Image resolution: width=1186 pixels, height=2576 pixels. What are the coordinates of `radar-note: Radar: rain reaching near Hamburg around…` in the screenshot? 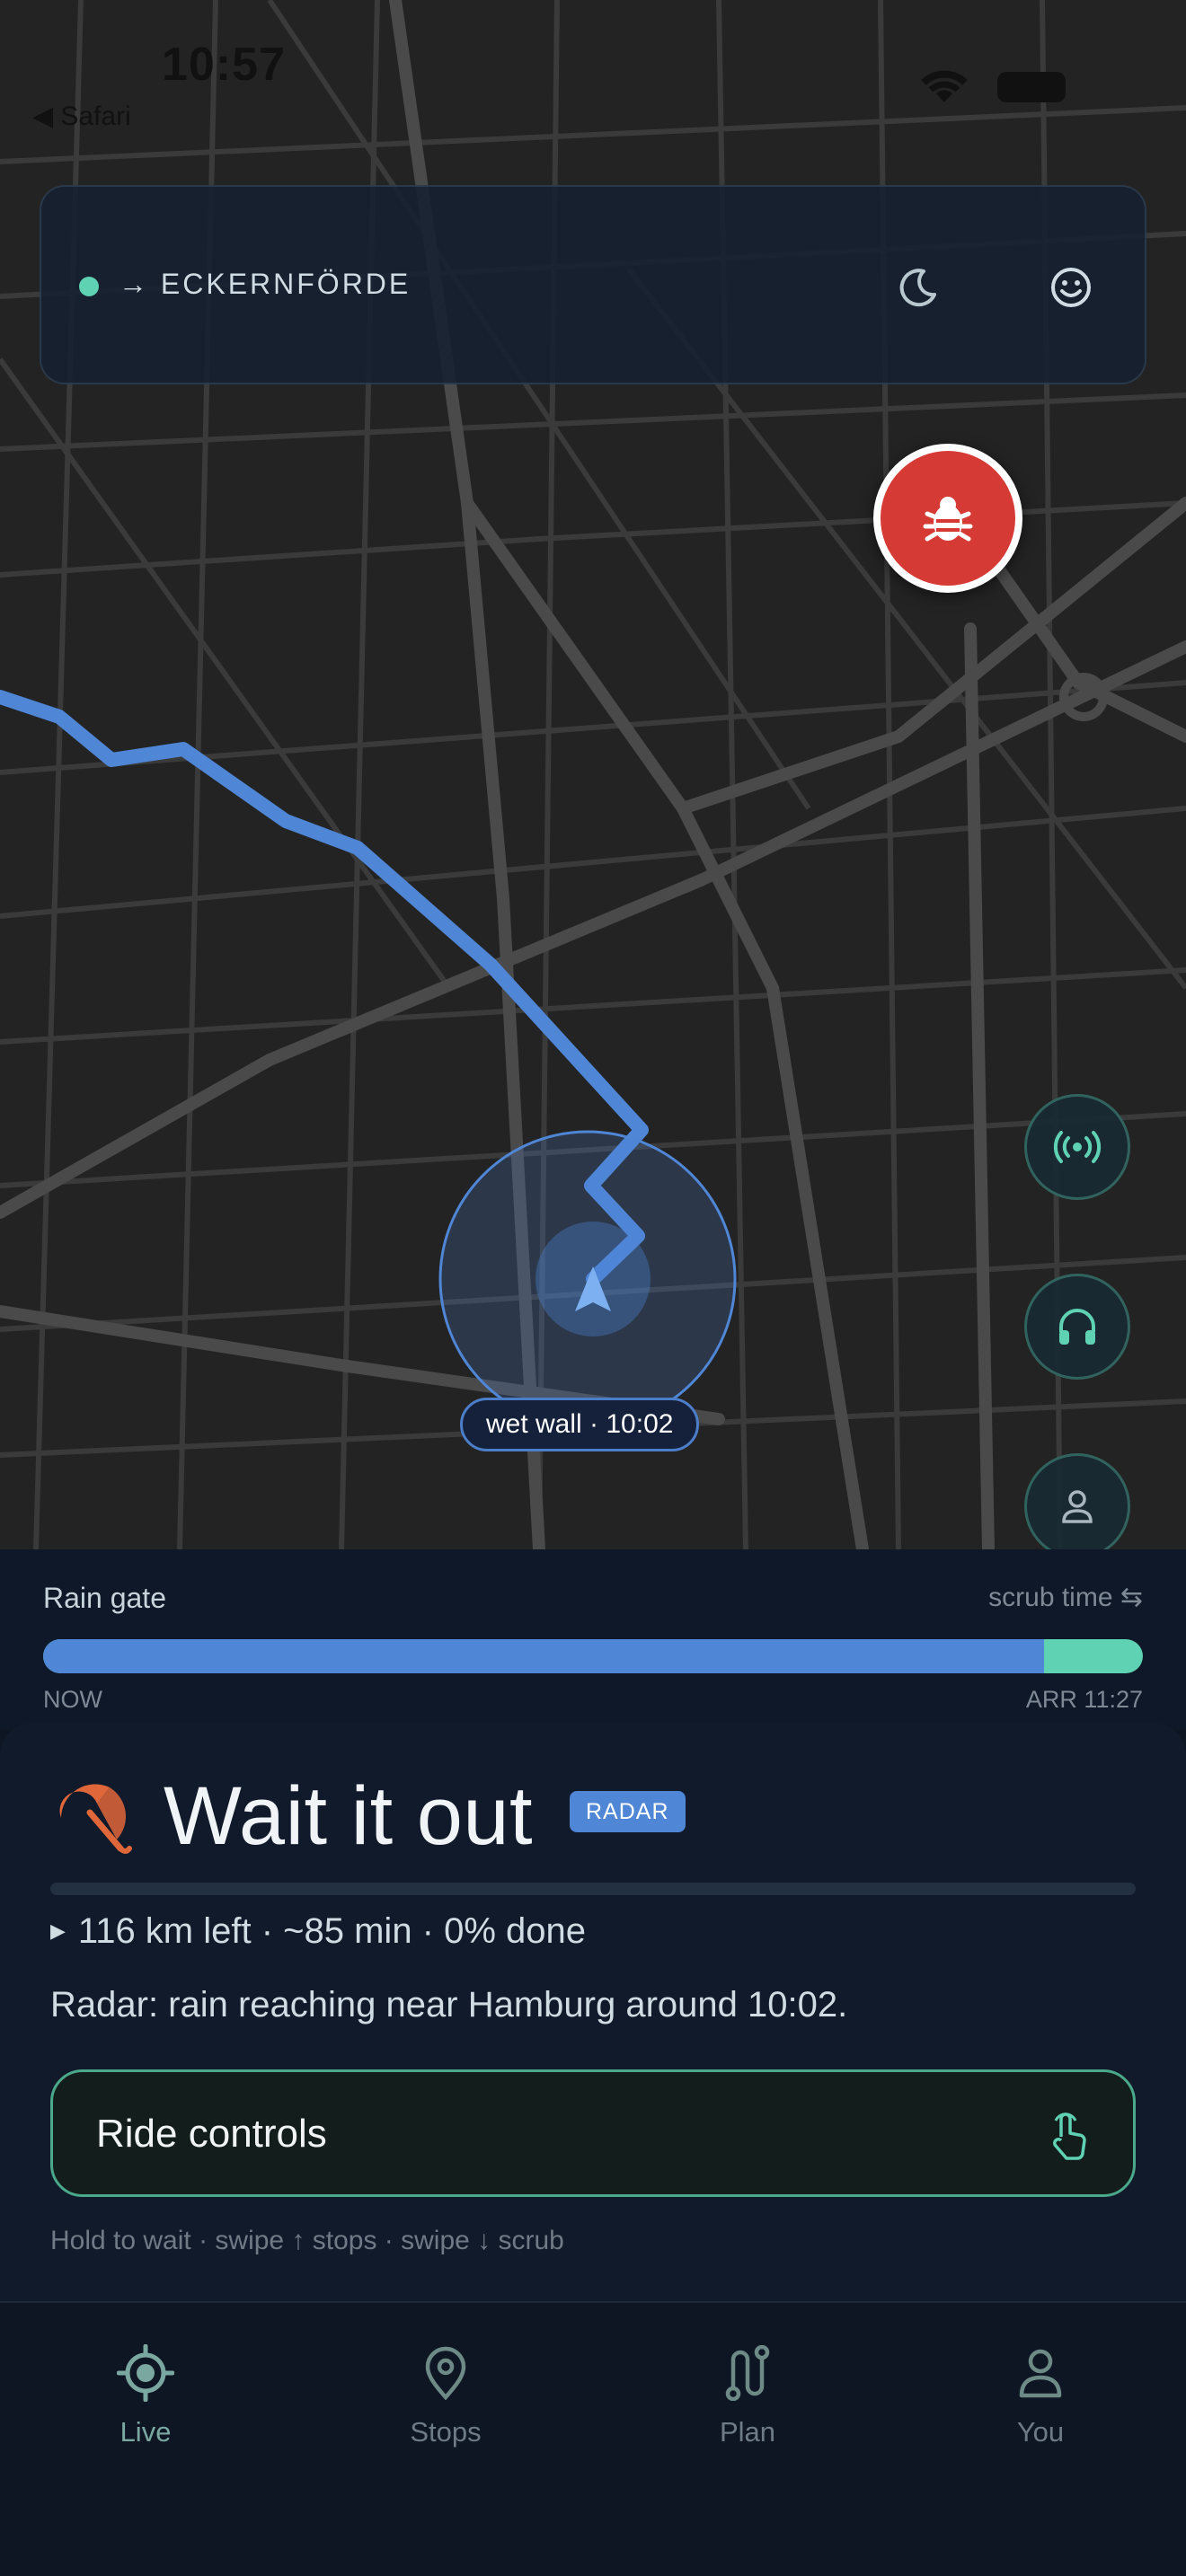 It's located at (449, 2005).